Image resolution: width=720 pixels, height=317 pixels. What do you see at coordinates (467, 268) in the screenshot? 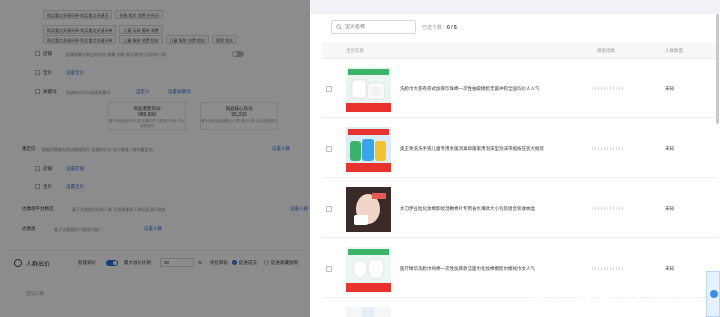
I see `product-name: 医疗精华洗脸巾纯棉一次性加厚款洁面巾化妆棉擦脸巾擦拭巾女人气` at bounding box center [467, 268].